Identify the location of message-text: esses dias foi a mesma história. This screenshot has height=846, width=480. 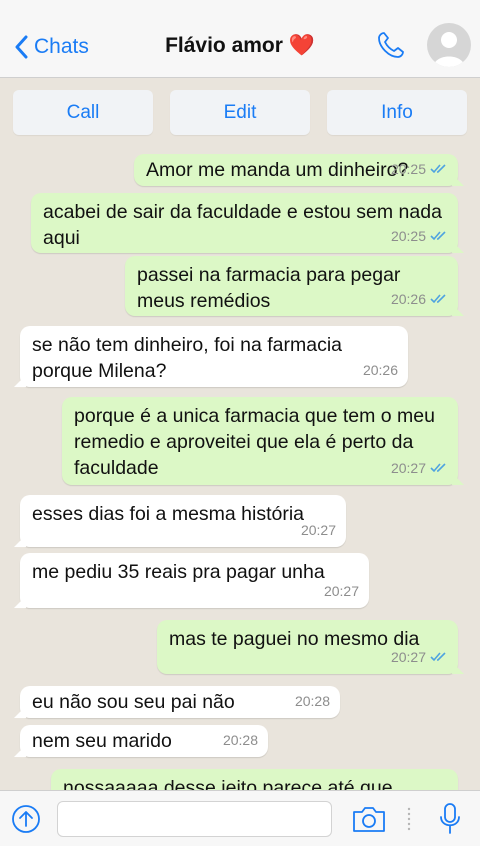
(168, 514).